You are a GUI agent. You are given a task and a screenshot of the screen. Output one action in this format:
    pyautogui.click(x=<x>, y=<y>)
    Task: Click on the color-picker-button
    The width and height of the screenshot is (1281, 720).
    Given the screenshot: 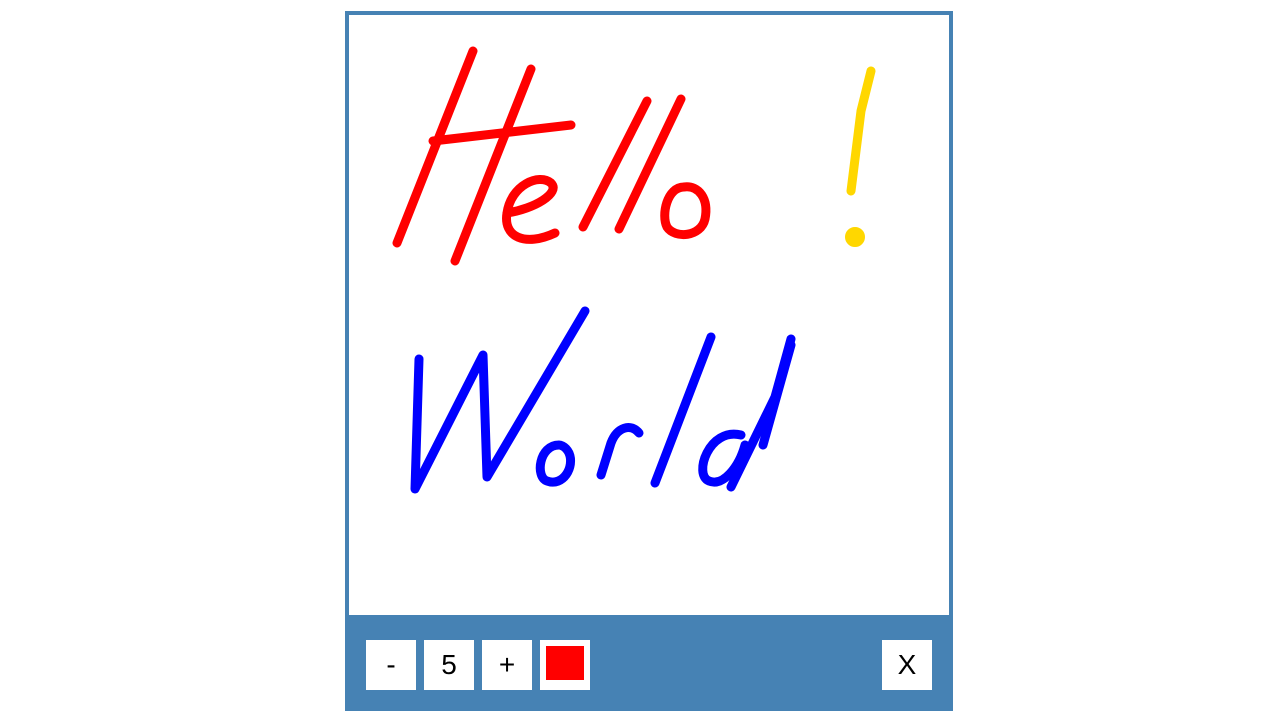 What is the action you would take?
    pyautogui.click(x=565, y=665)
    